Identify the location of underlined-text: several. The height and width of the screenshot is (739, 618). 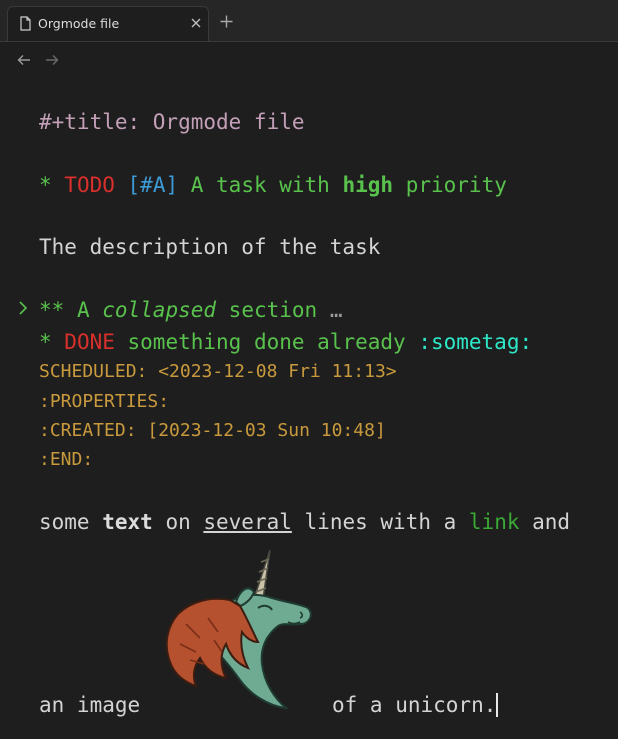
(247, 522).